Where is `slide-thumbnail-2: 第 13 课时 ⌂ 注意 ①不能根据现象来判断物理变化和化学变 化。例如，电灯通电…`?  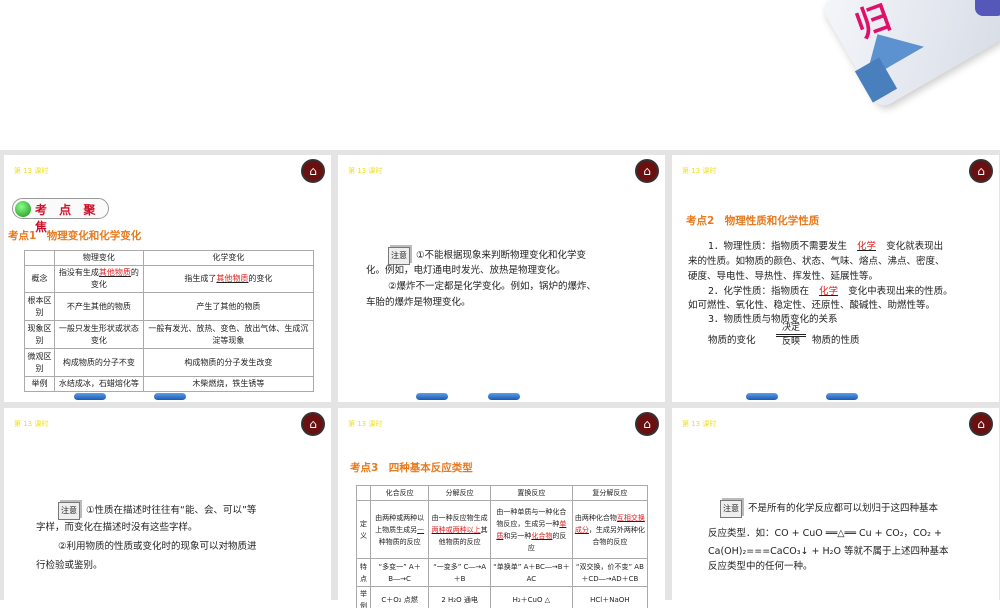 slide-thumbnail-2: 第 13 课时 ⌂ 注意 ①不能根据现象来判断物理变化和化学变 化。例如，电灯通电… is located at coordinates (501, 278).